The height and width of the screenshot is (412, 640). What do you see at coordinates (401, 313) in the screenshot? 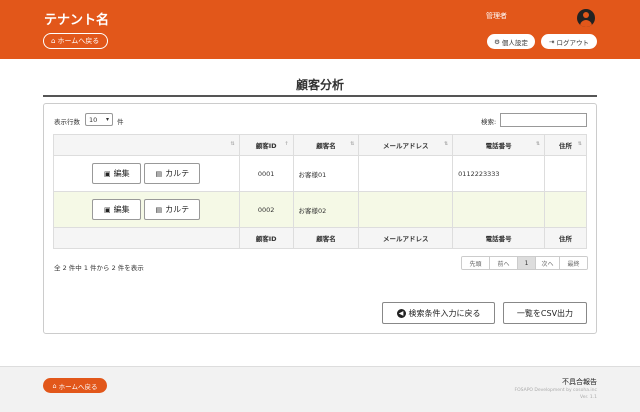
I see `arrow-left-circle-icon: ◀` at bounding box center [401, 313].